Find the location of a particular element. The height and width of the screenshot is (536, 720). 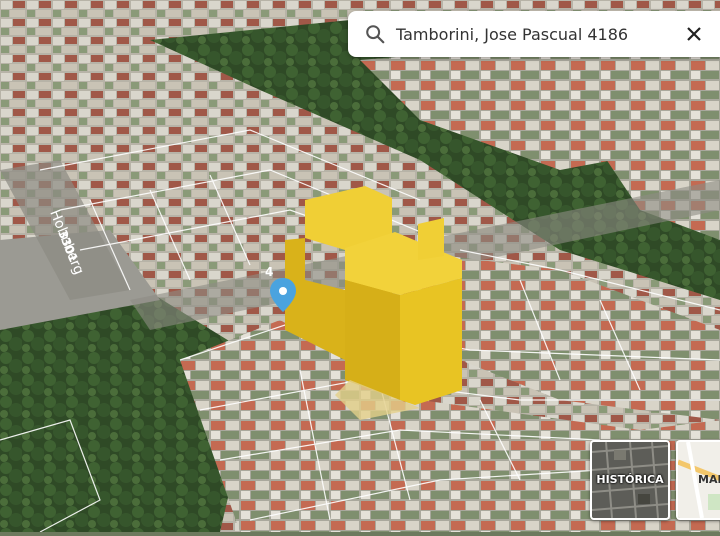

search-bar: Tamborini, Jose Pascual 4186 is located at coordinates (534, 34).